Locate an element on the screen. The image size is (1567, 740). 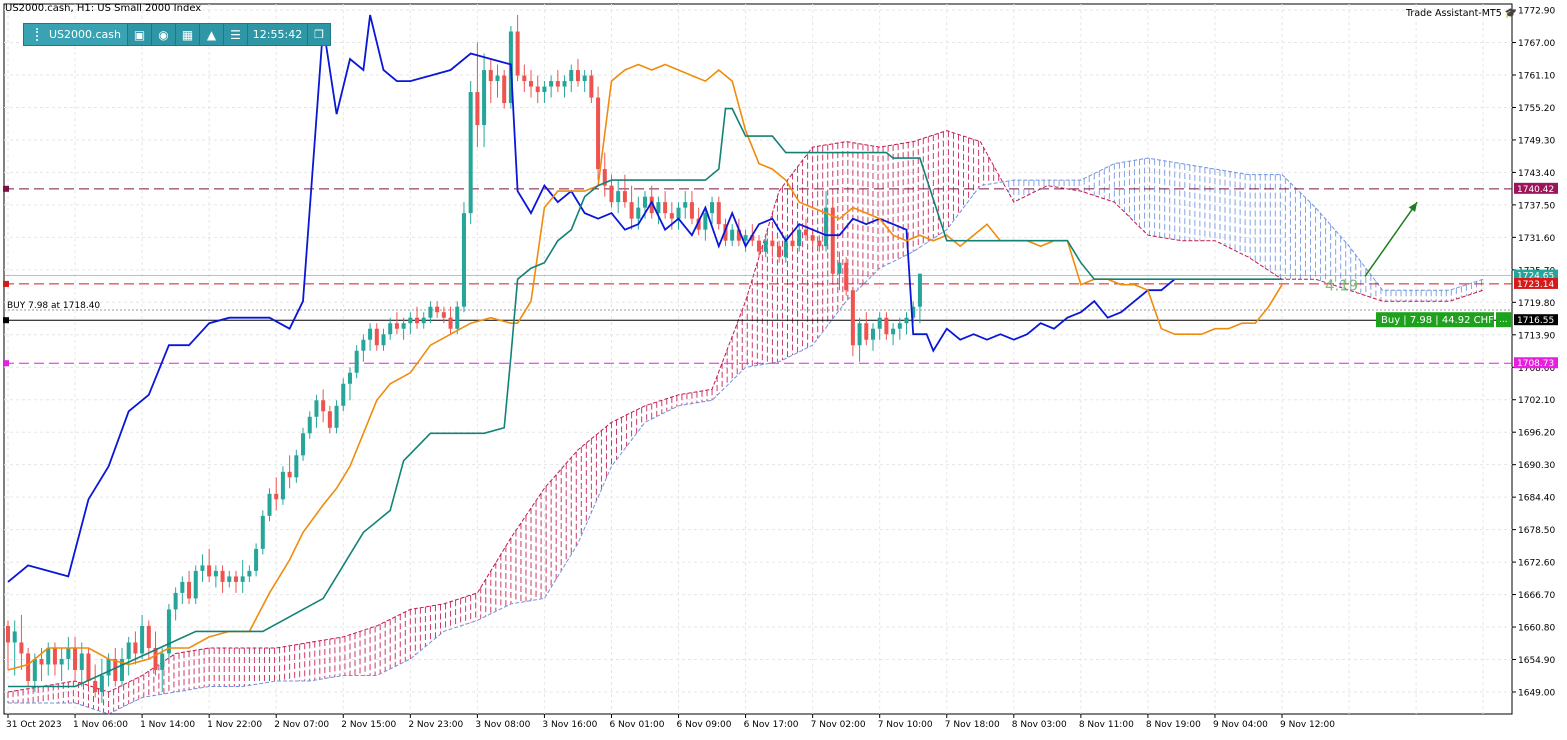
x-tick-label: 2 Nov 15:00 is located at coordinates (368, 725).